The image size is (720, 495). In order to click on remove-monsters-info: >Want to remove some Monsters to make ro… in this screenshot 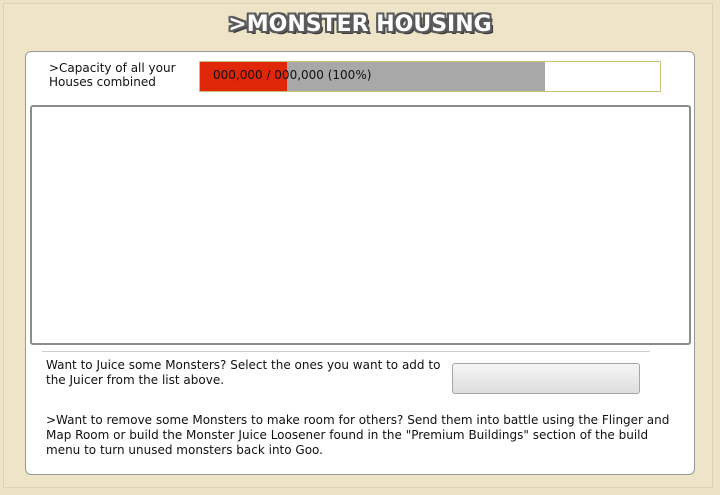, I will do `click(358, 435)`.